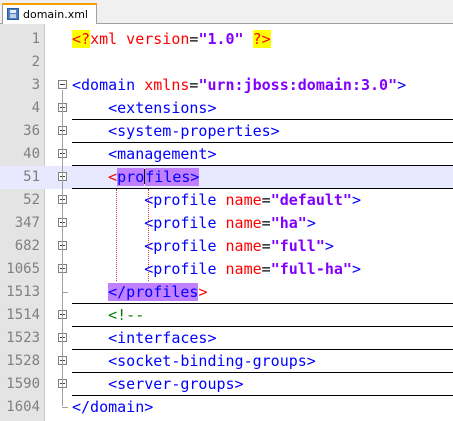 The image size is (453, 421). What do you see at coordinates (23, 338) in the screenshot?
I see `line-number: 1523` at bounding box center [23, 338].